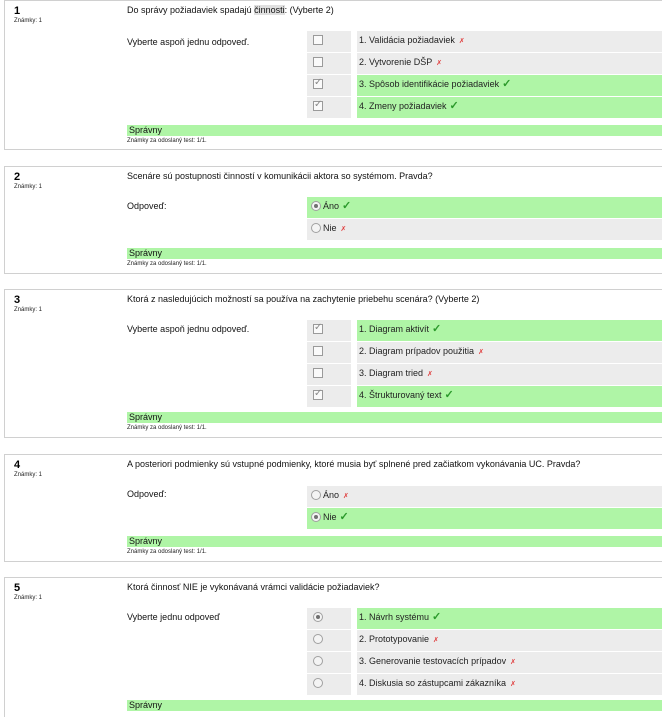 Image resolution: width=662 pixels, height=717 pixels. What do you see at coordinates (17, 11) in the screenshot?
I see `question-number: 1` at bounding box center [17, 11].